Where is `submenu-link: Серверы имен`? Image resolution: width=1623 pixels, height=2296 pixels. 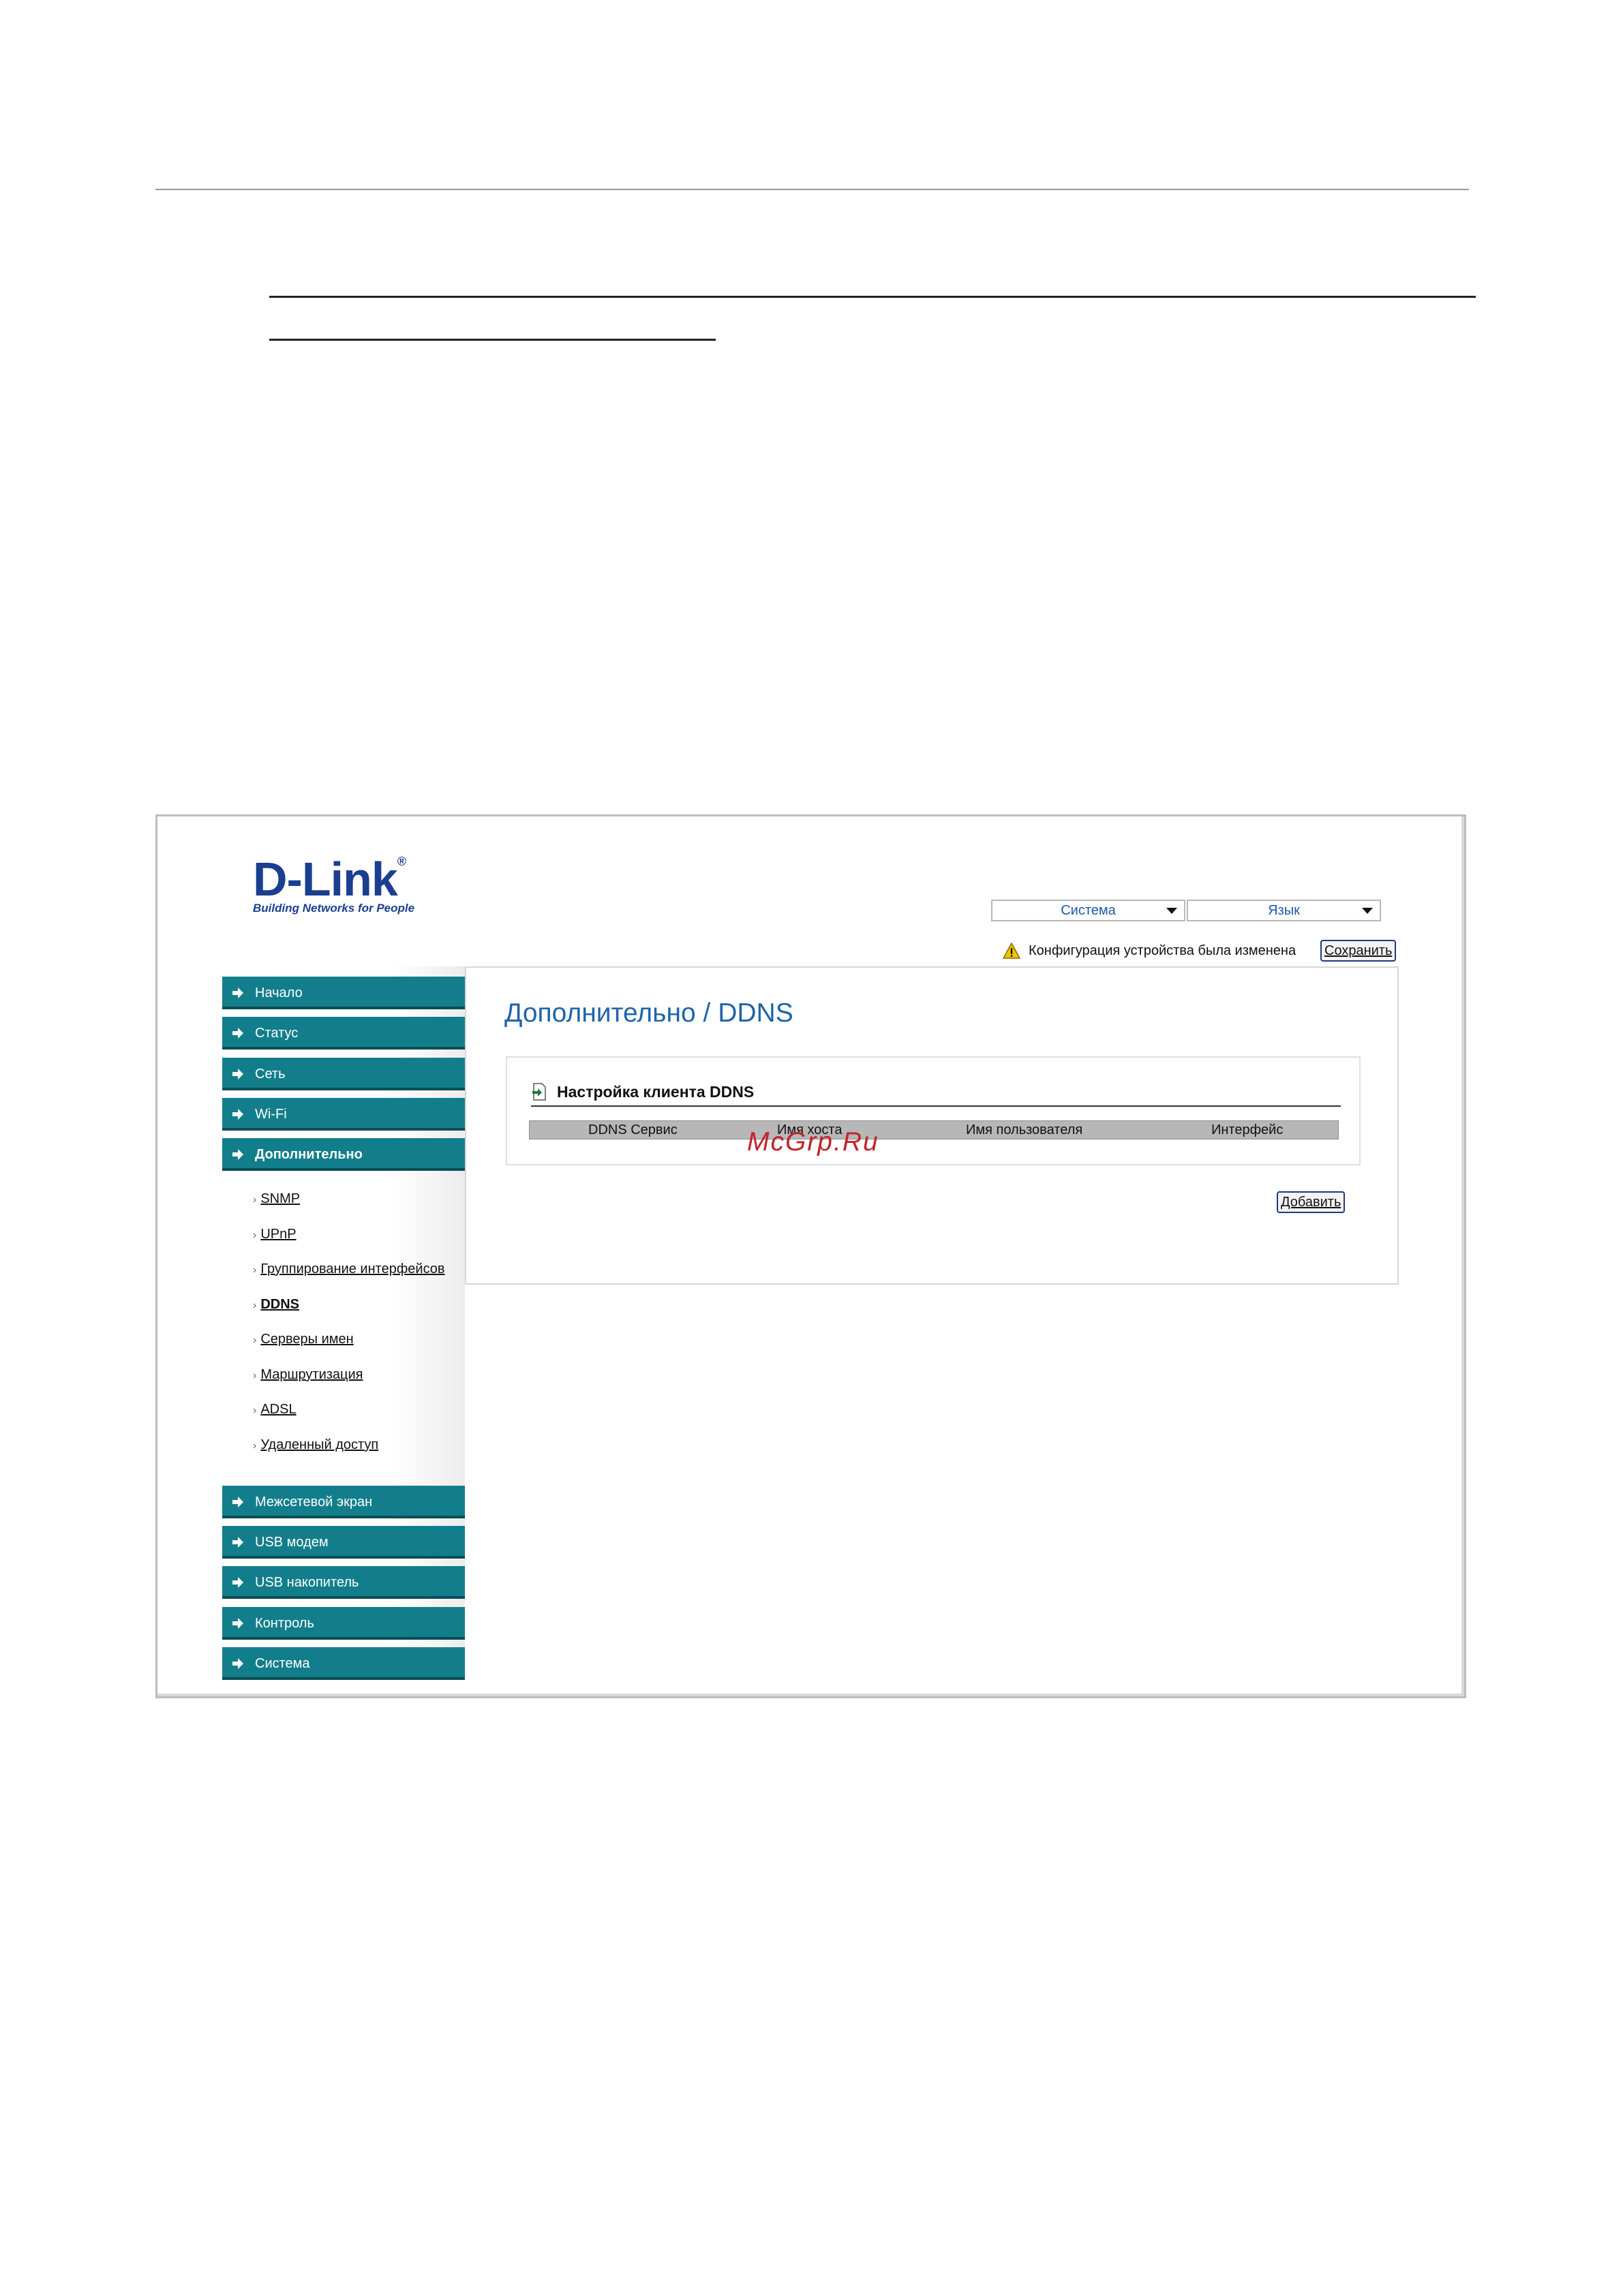 submenu-link: Серверы имен is located at coordinates (306, 1339).